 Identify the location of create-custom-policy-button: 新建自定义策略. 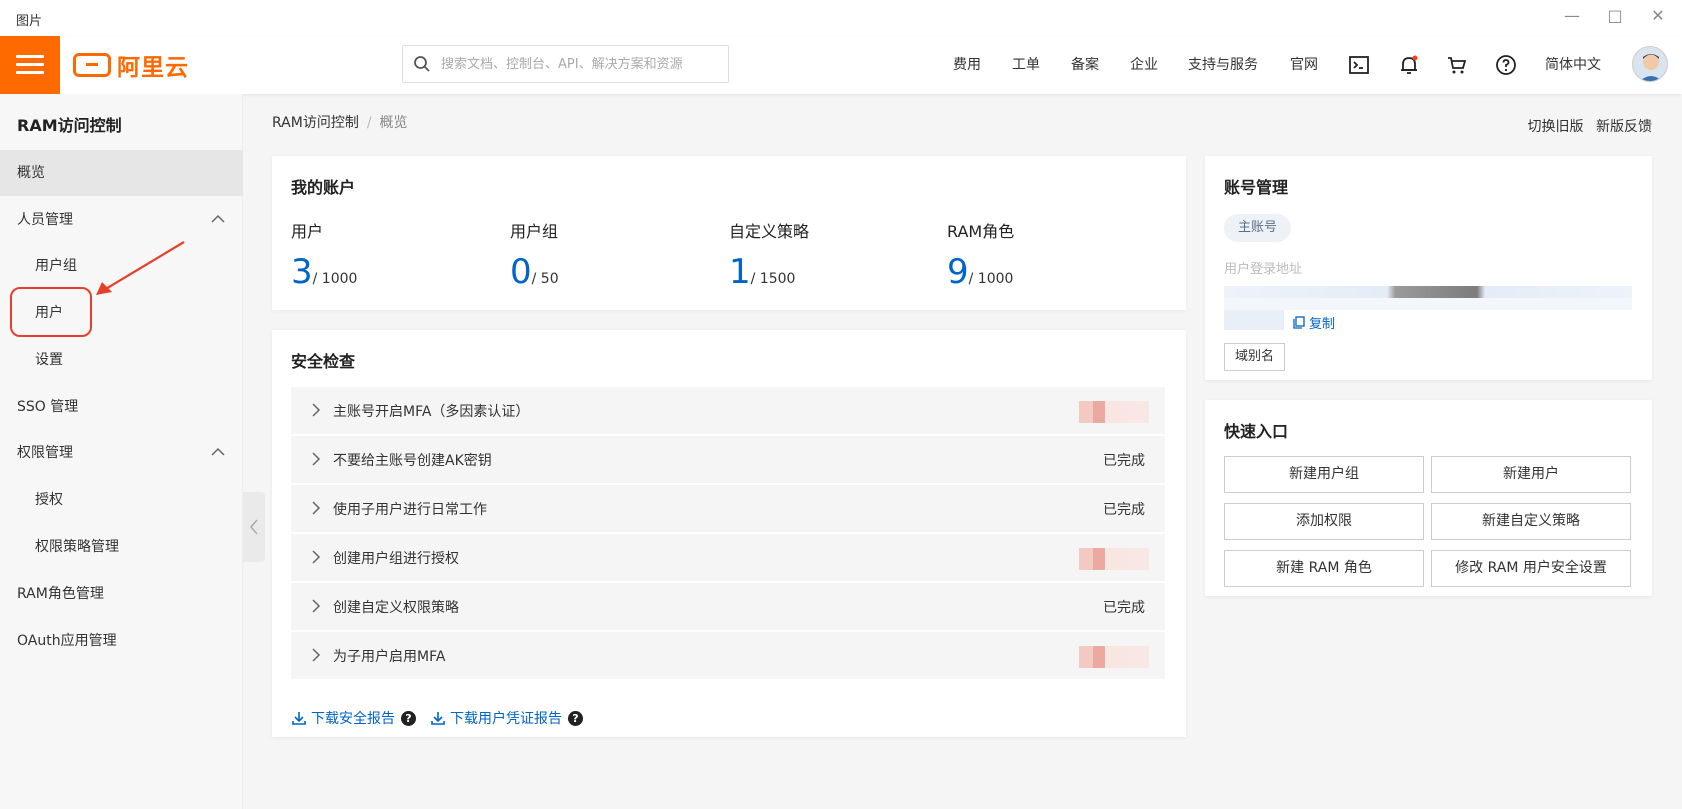
(1531, 521).